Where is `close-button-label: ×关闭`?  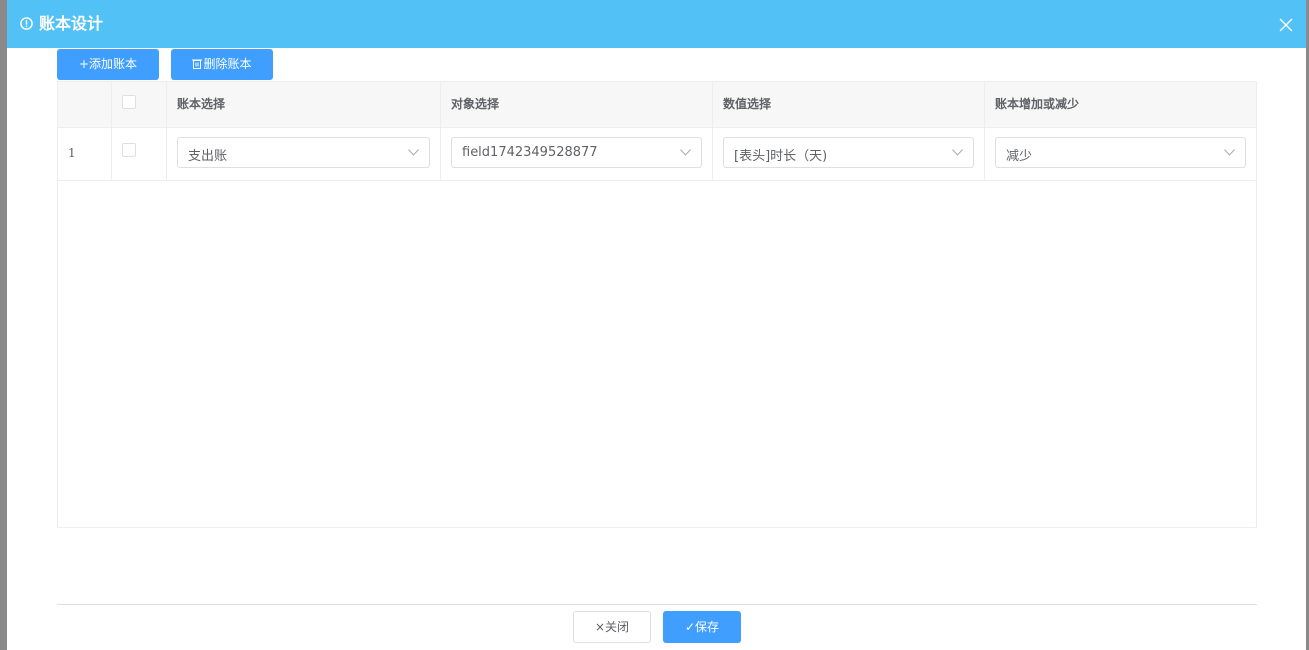
close-button-label: ×关闭 is located at coordinates (612, 627).